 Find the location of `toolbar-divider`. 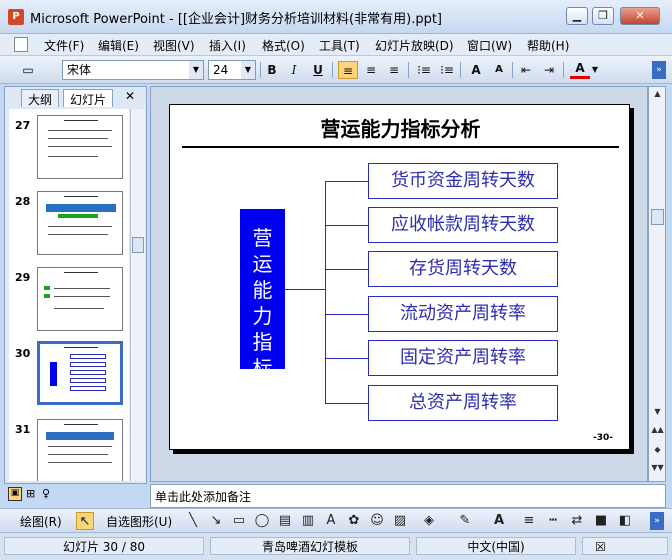

toolbar-divider is located at coordinates (332, 70).